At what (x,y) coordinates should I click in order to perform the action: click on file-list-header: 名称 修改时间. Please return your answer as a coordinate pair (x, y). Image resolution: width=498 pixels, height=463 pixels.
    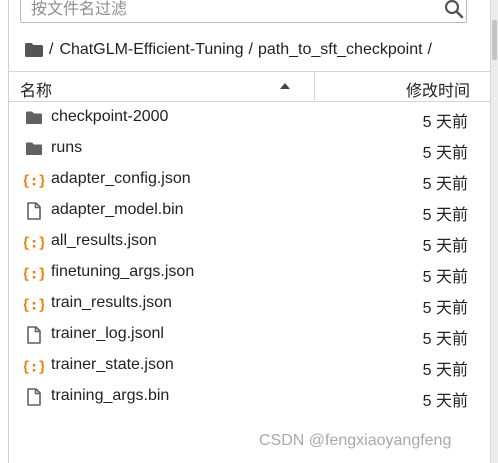
    Looking at the image, I should click on (249, 86).